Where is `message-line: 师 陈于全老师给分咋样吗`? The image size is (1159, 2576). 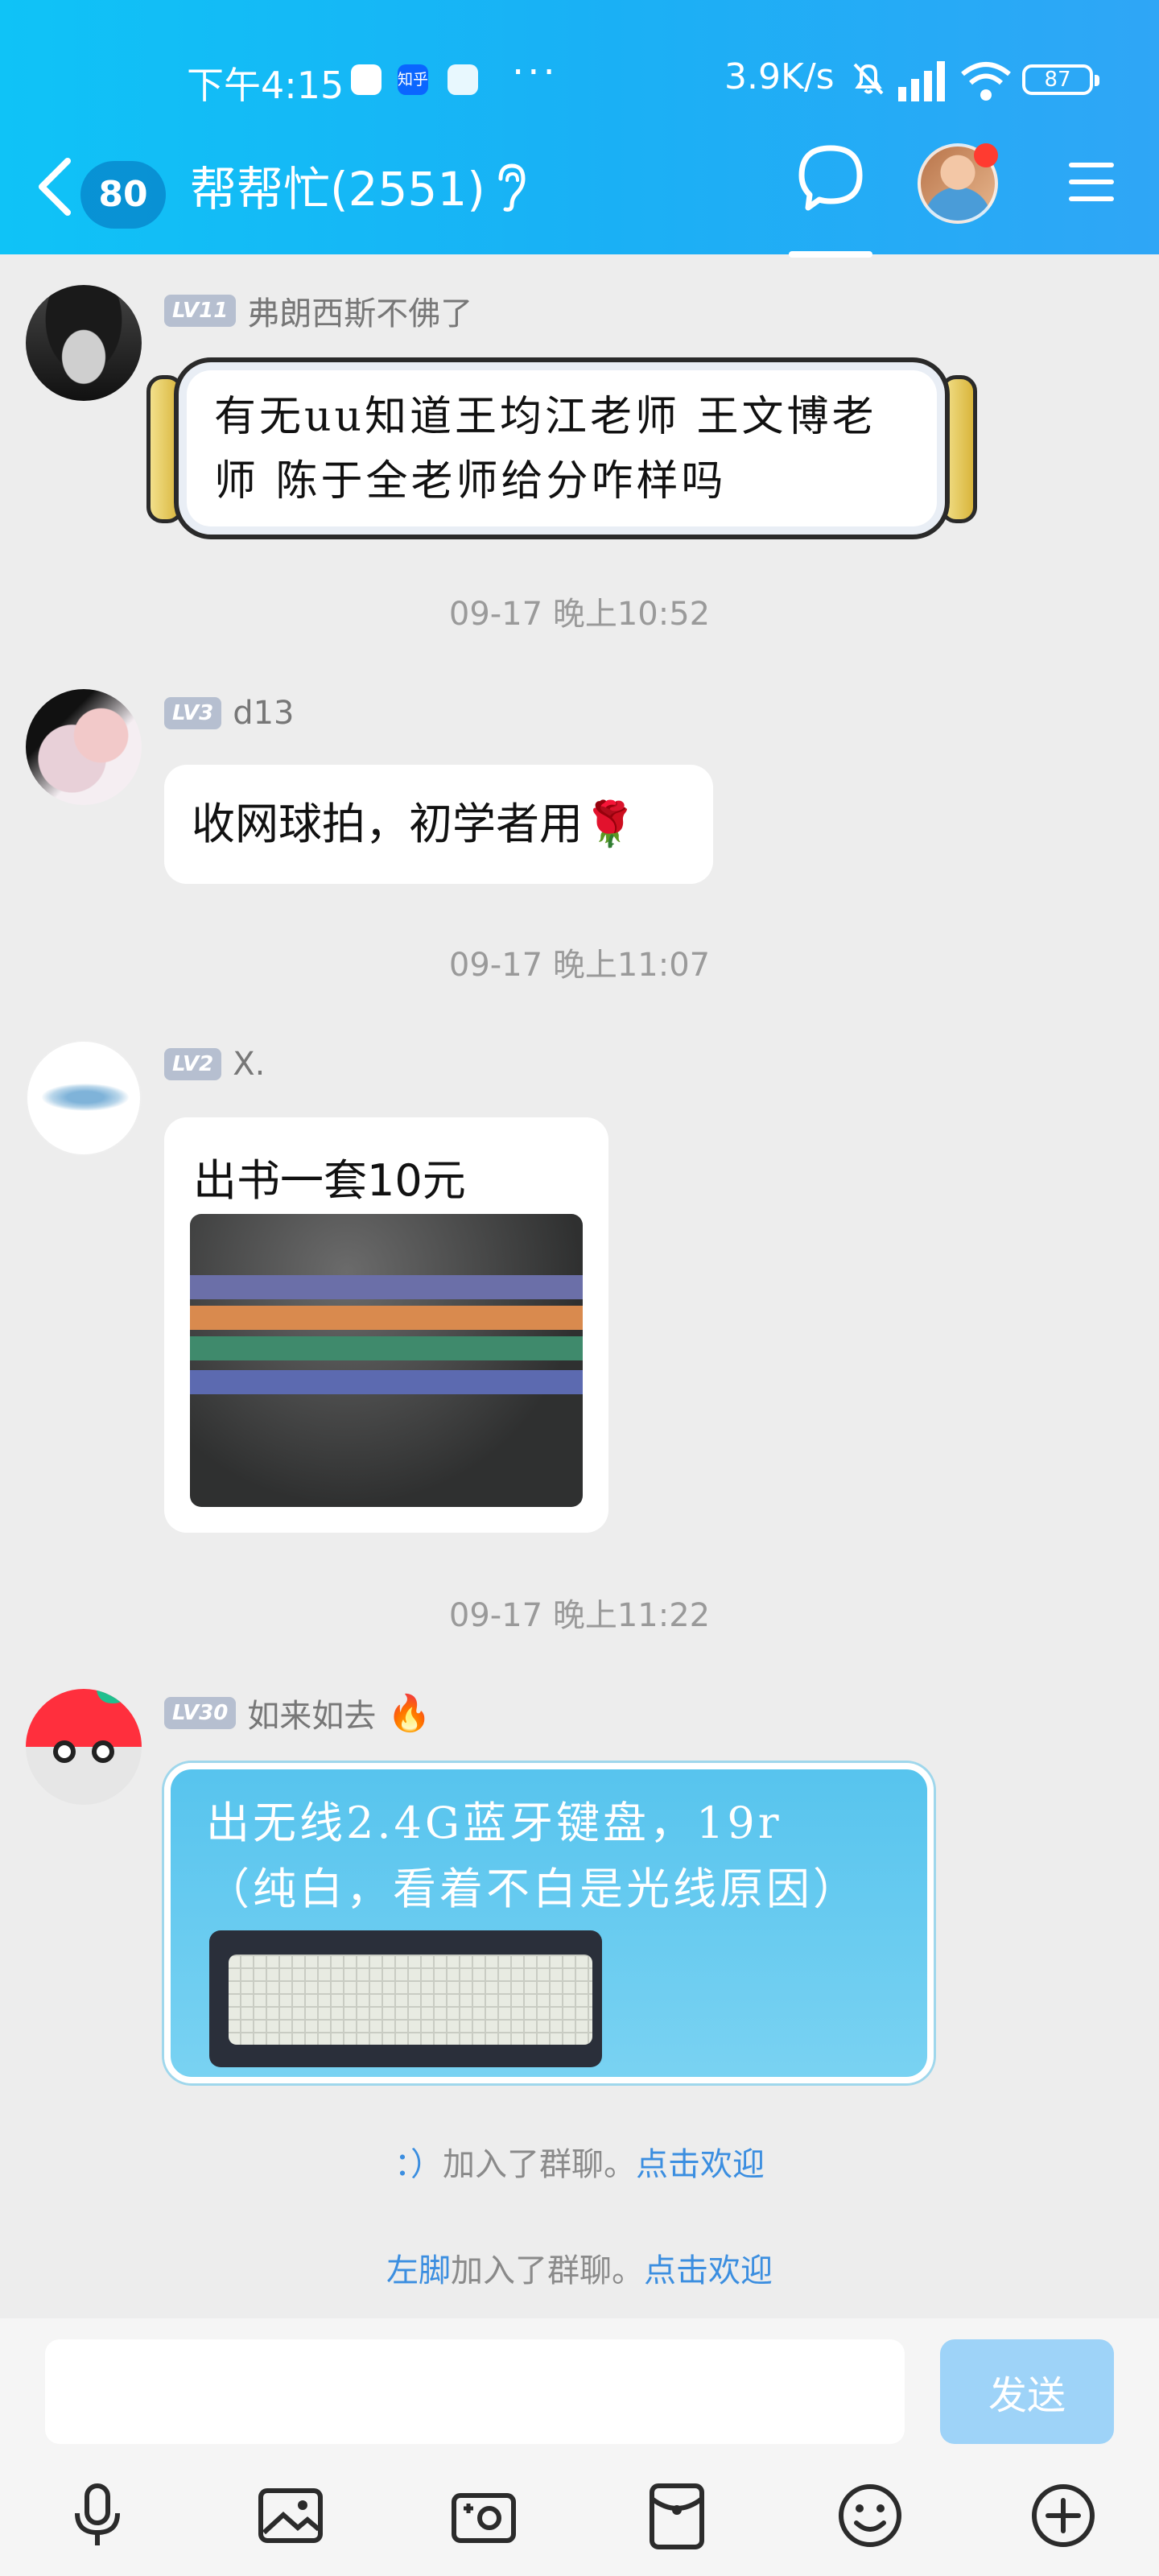 message-line: 师 陈于全老师给分咋样吗 is located at coordinates (470, 482).